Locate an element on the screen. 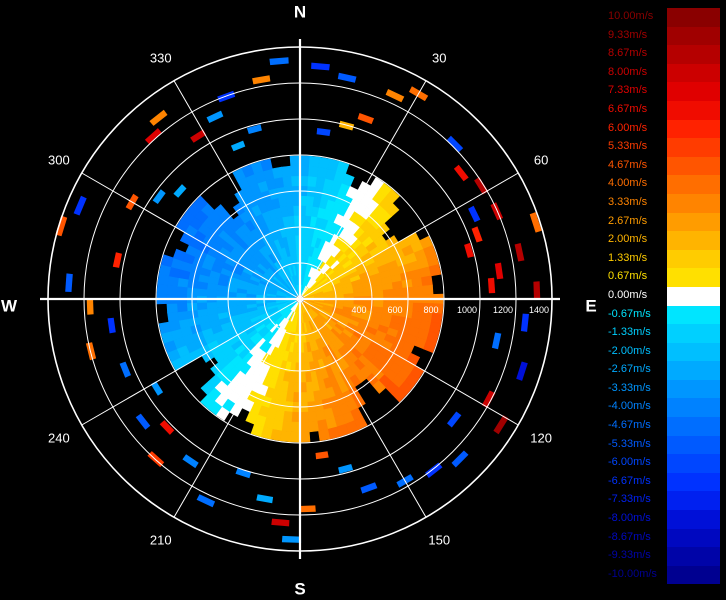  legend-entry: -8.67m/s is located at coordinates (664, 538).